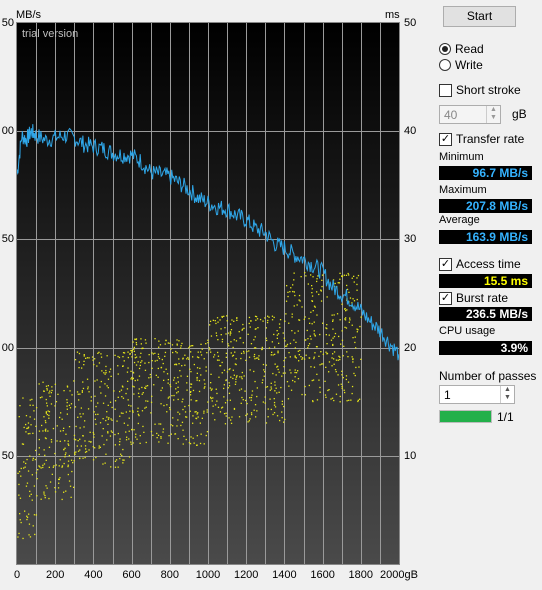  What do you see at coordinates (410, 23) in the screenshot?
I see `right-axis-tick-label: 50` at bounding box center [410, 23].